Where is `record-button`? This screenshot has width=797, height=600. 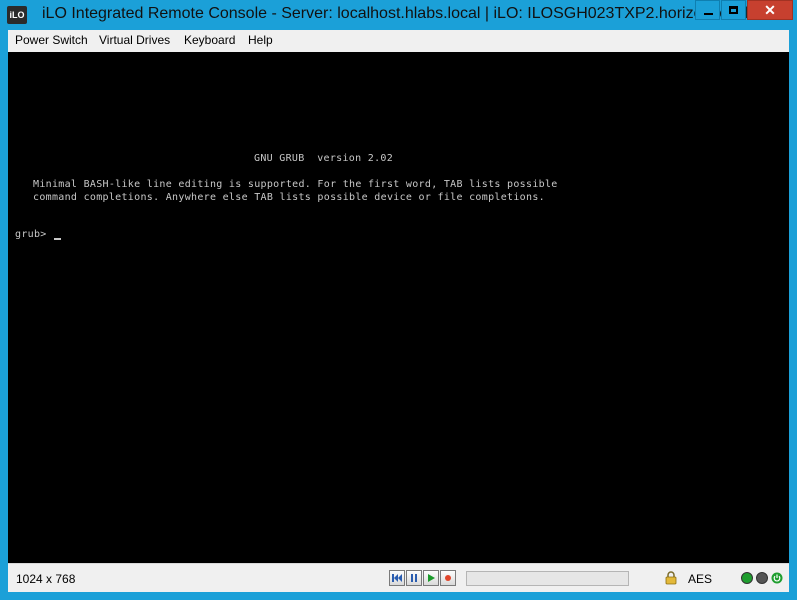
record-button is located at coordinates (448, 578).